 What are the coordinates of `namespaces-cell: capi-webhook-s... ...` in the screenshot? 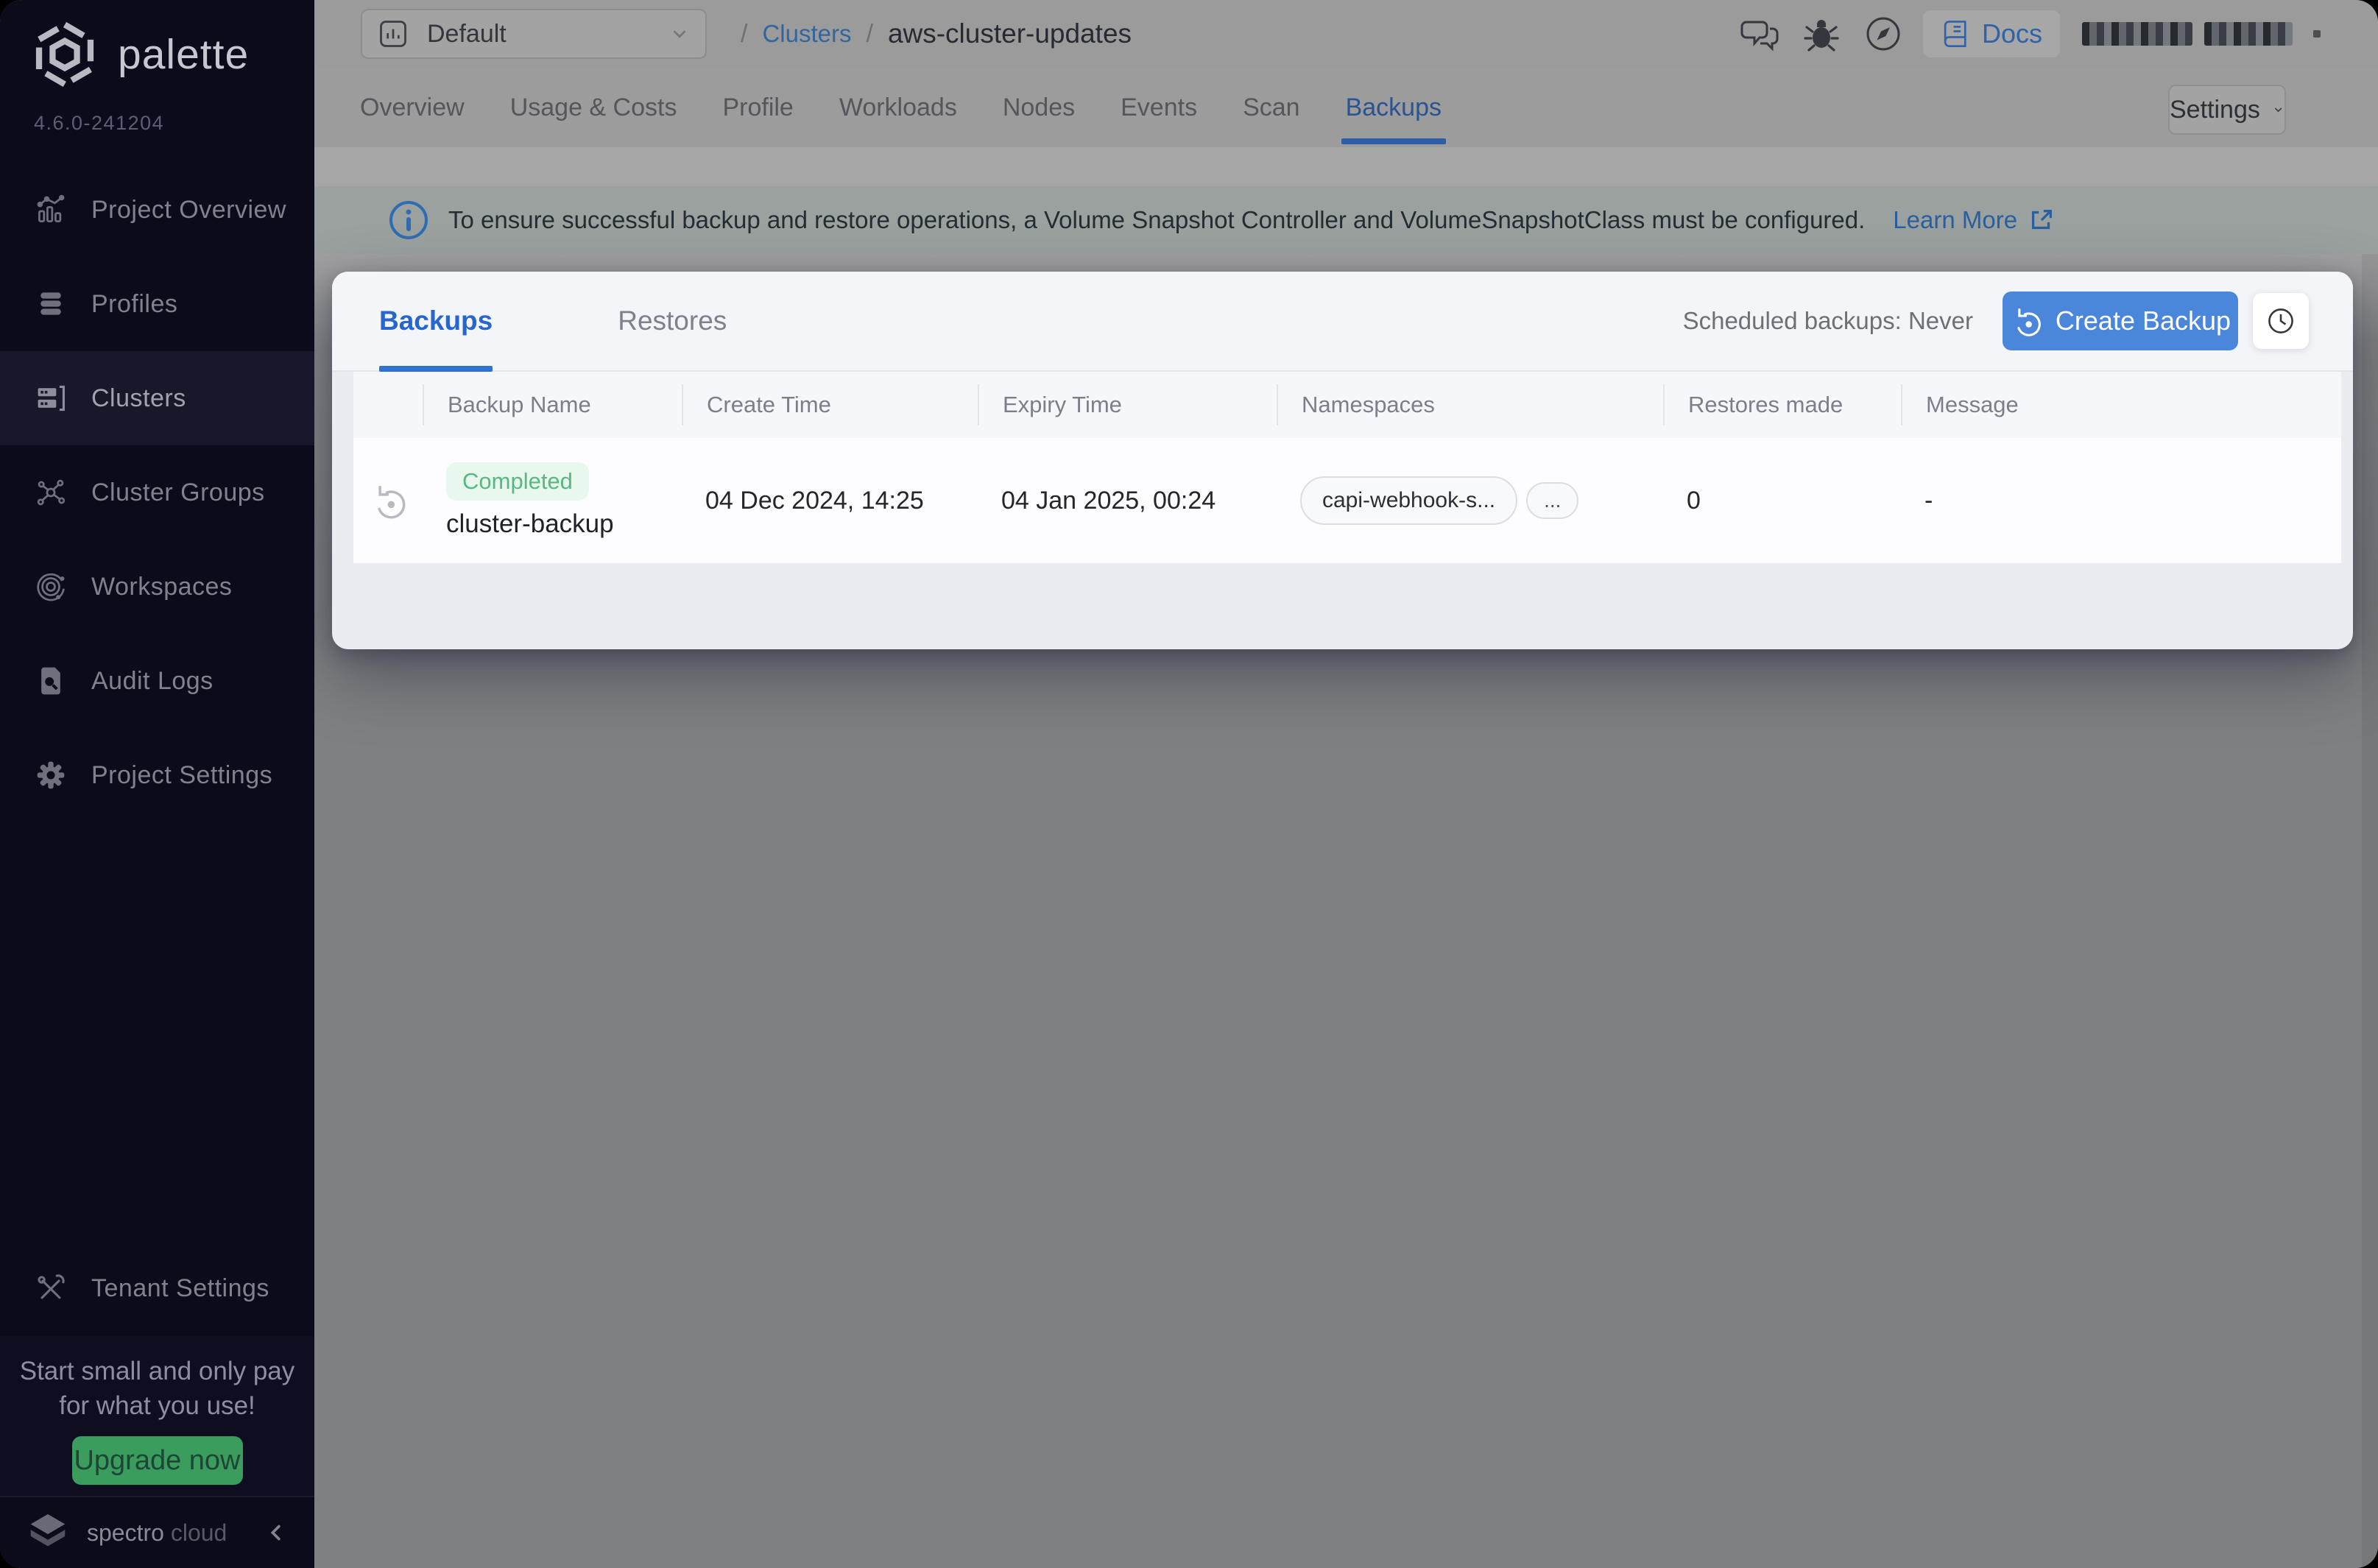 It's located at (1470, 501).